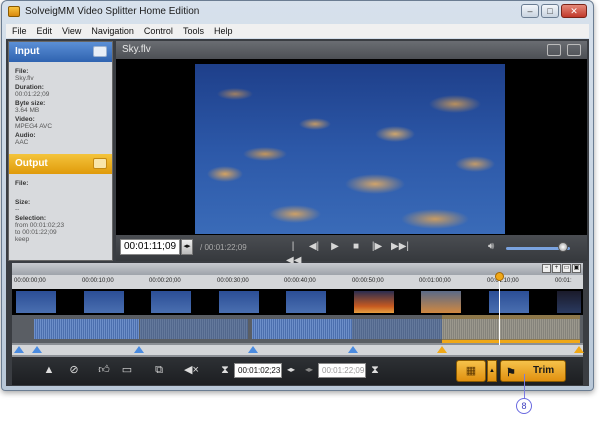 This screenshot has height=429, width=600. What do you see at coordinates (223, 31) in the screenshot?
I see `menu-help: Help` at bounding box center [223, 31].